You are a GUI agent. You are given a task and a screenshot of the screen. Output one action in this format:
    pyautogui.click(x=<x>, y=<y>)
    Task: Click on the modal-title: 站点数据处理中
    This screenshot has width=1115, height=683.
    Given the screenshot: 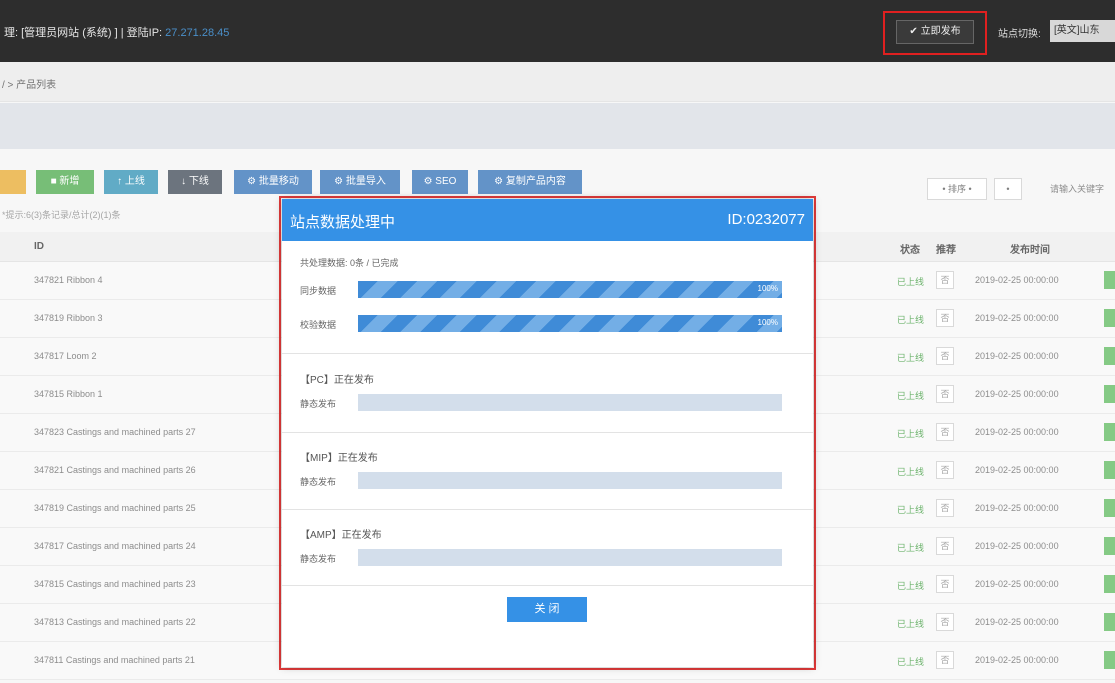 What is the action you would take?
    pyautogui.click(x=343, y=222)
    